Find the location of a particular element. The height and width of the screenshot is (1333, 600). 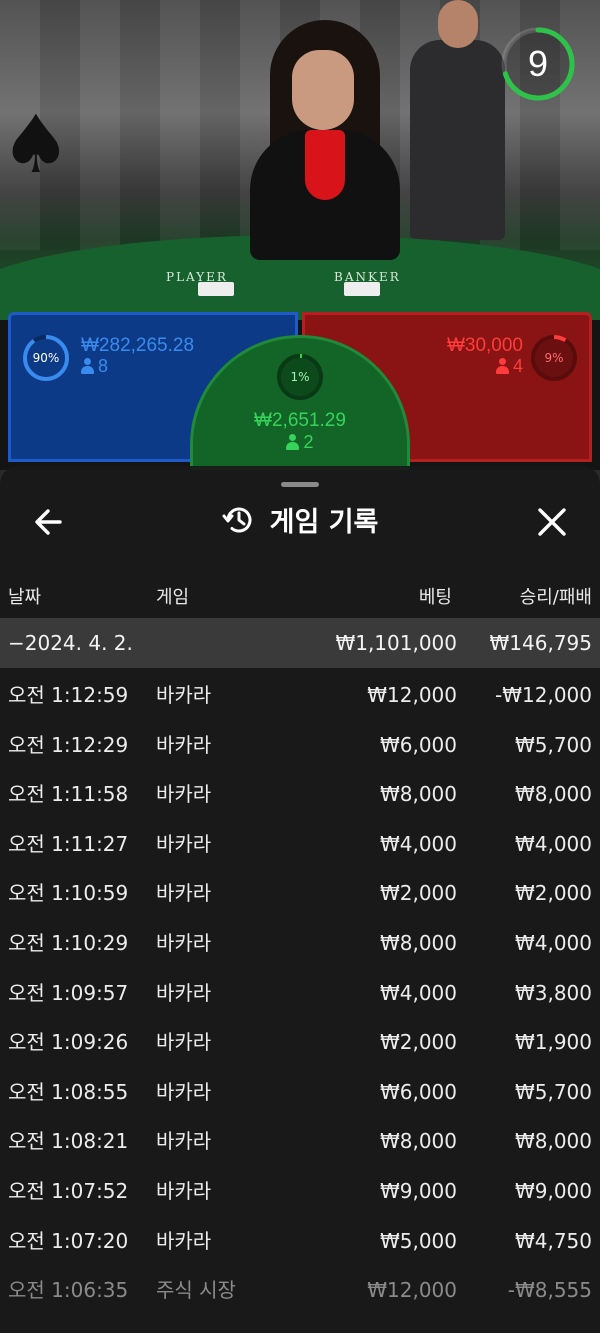

table-row: 오전 1:09:26 바카라 ₩2,000 ₩1,900 is located at coordinates (300, 1042).